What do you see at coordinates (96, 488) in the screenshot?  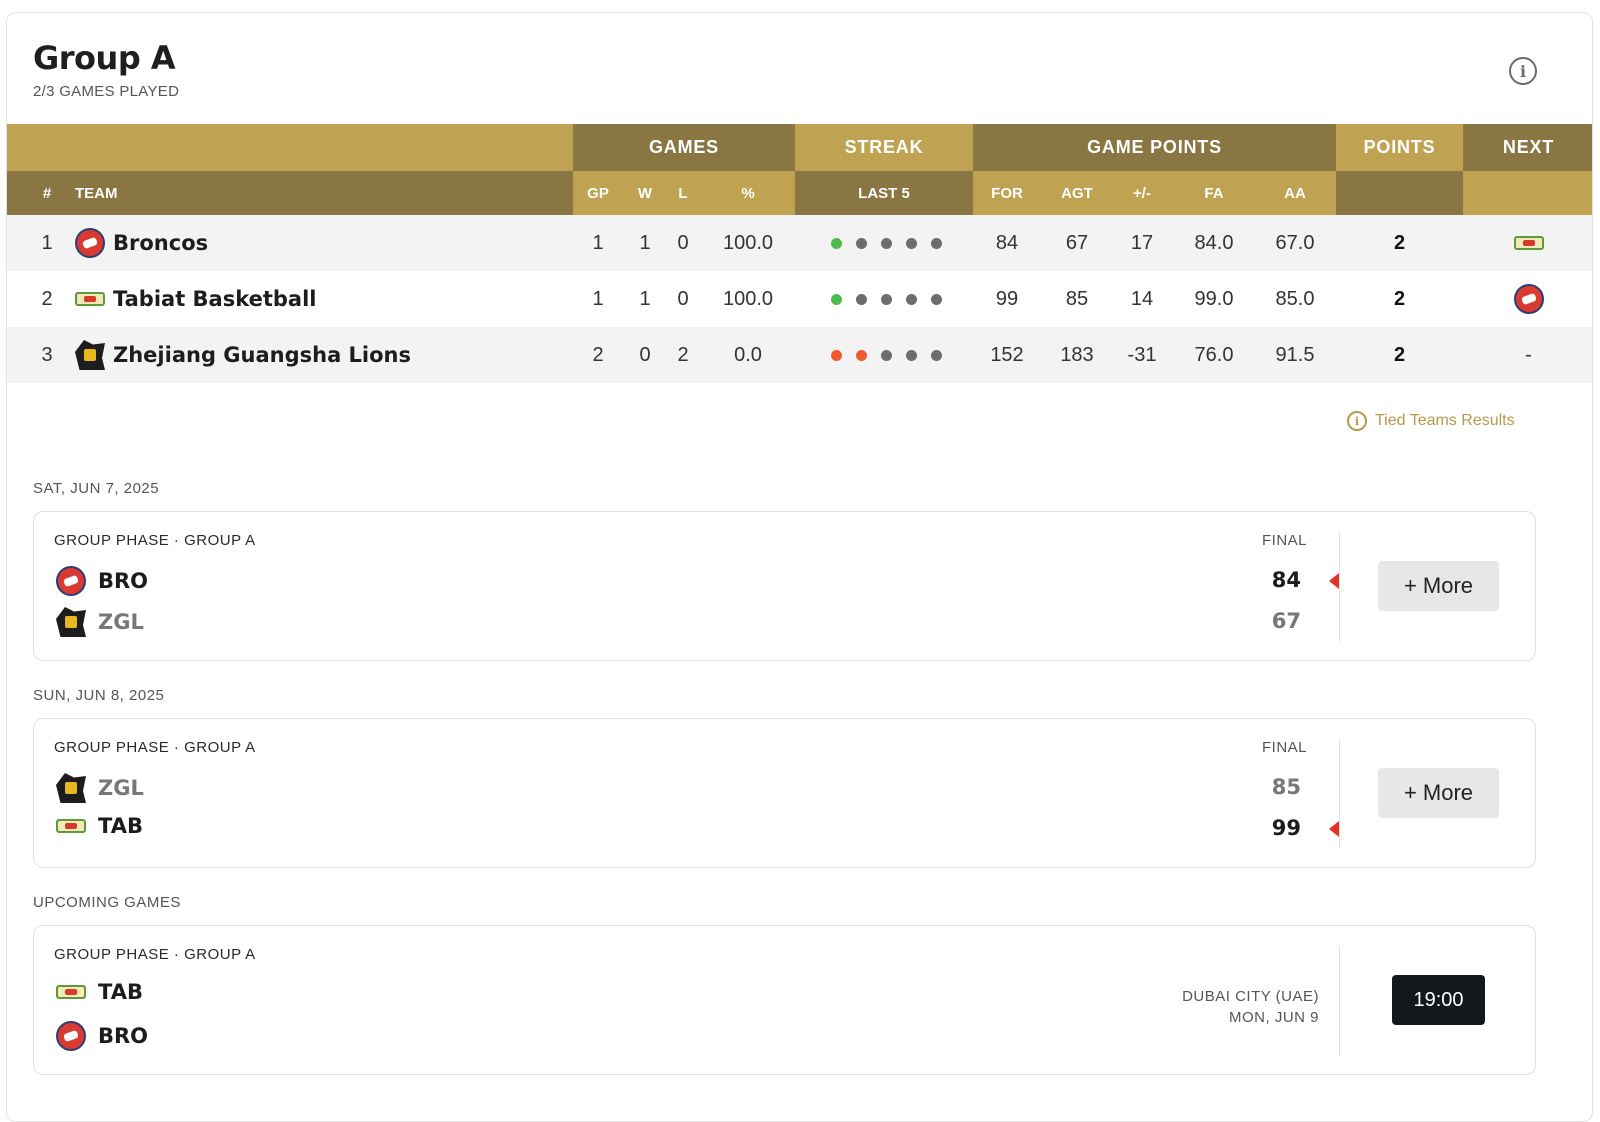 I see `game-date: SAT, JUN 7, 2025` at bounding box center [96, 488].